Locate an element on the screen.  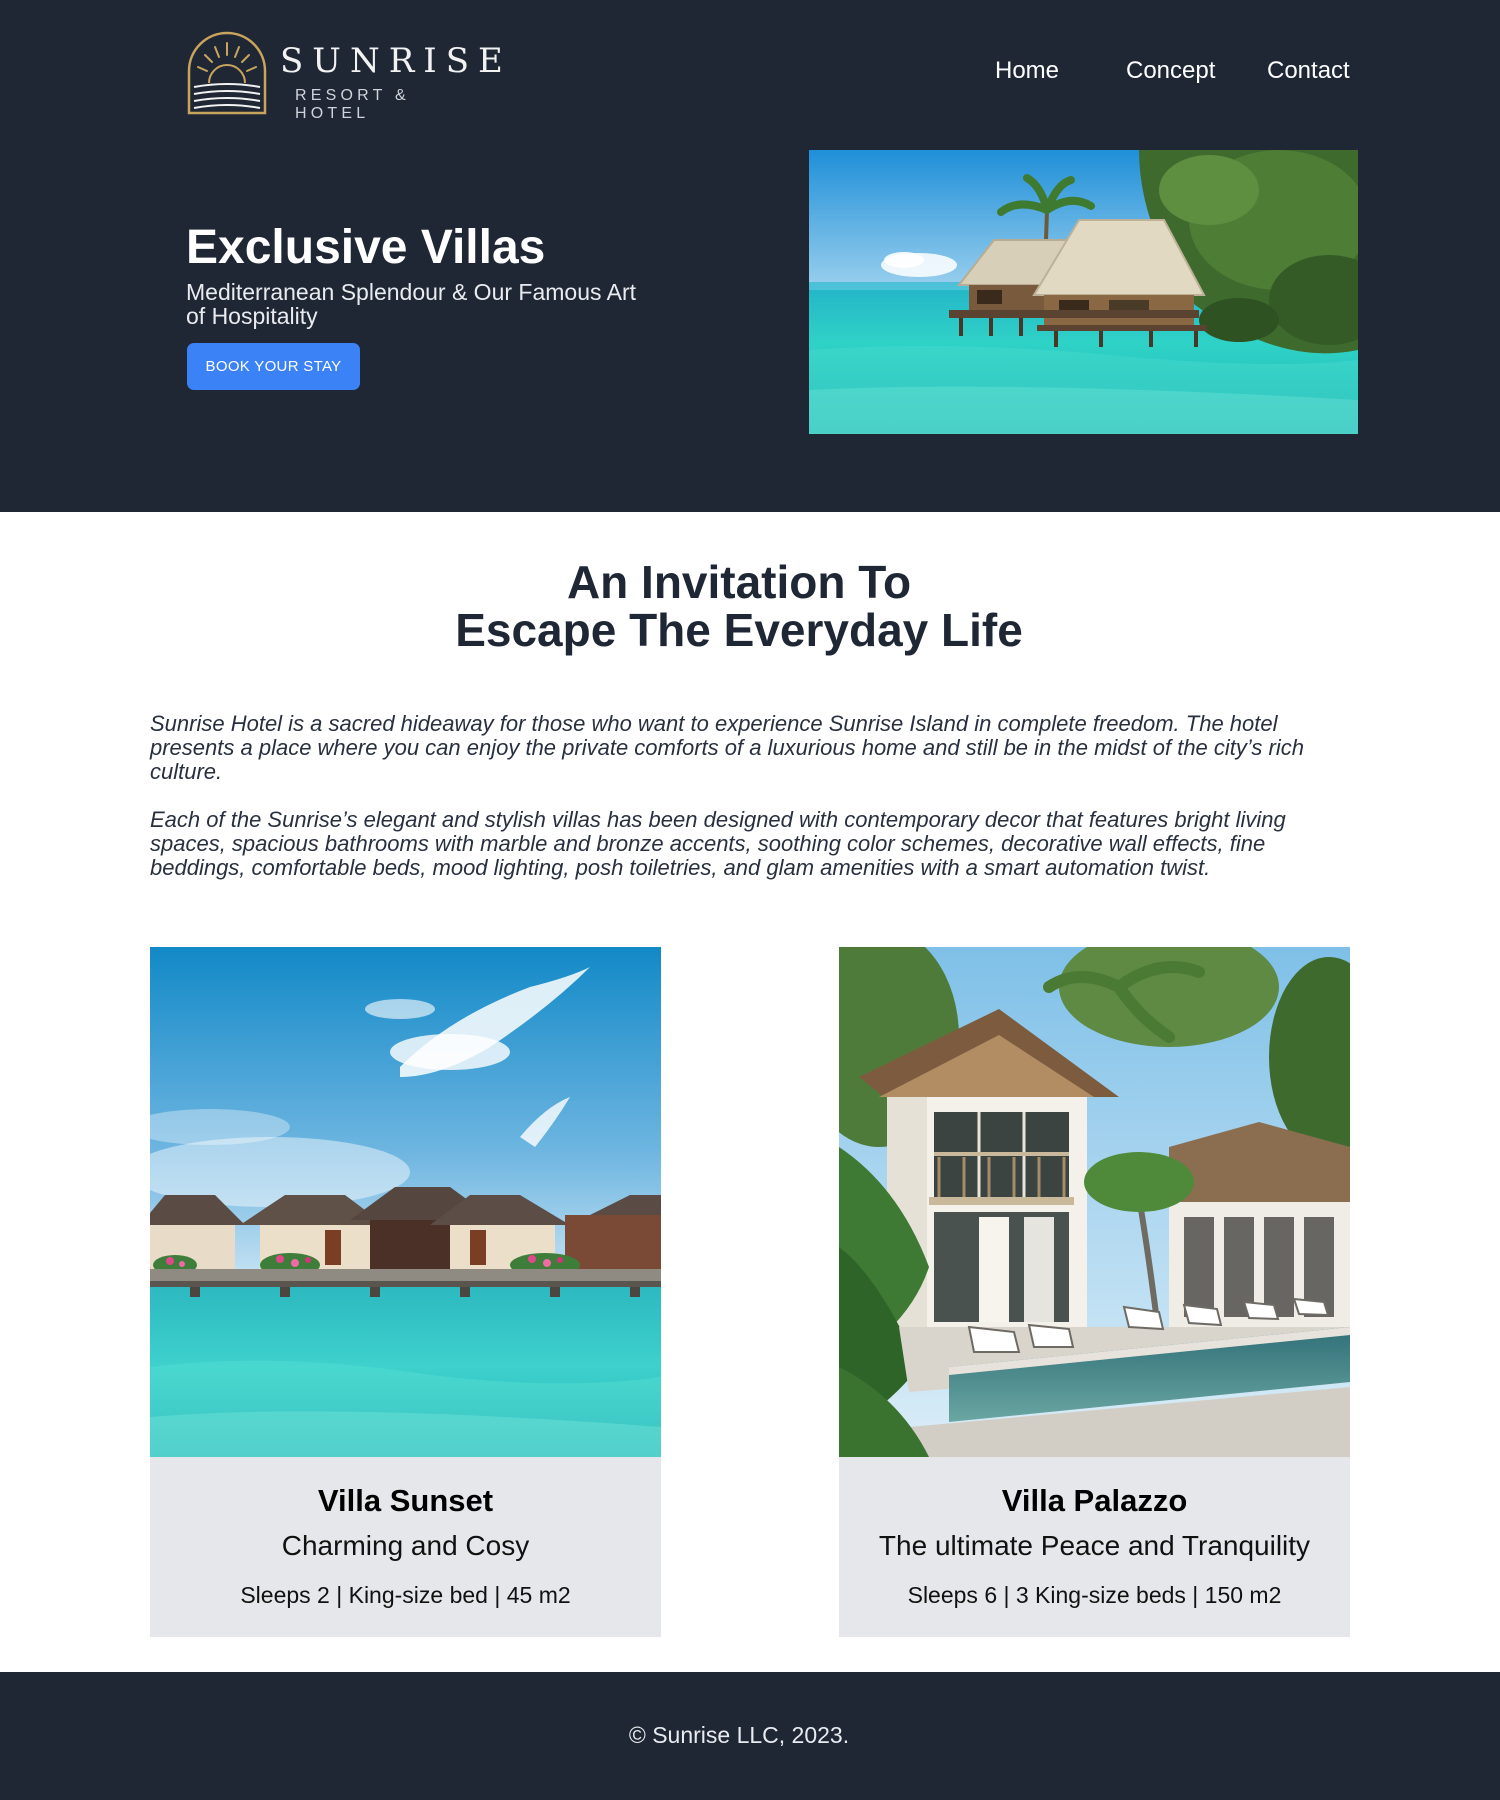
overwater-bungalow-photo-icon is located at coordinates (1083, 292).